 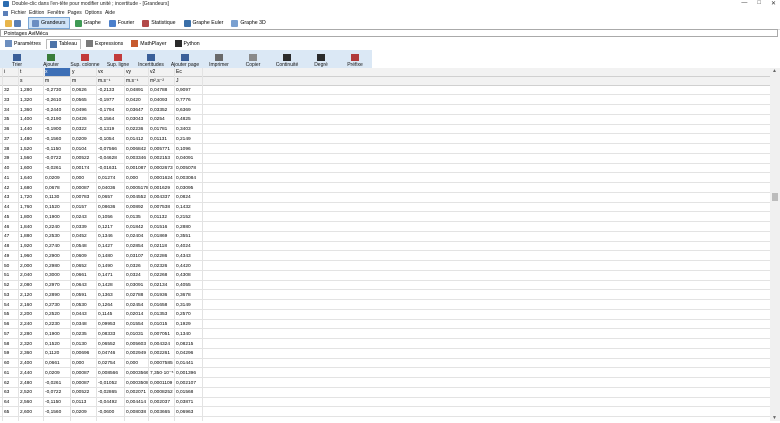 What do you see at coordinates (11, 285) in the screenshot?
I see `row-index: 52` at bounding box center [11, 285].